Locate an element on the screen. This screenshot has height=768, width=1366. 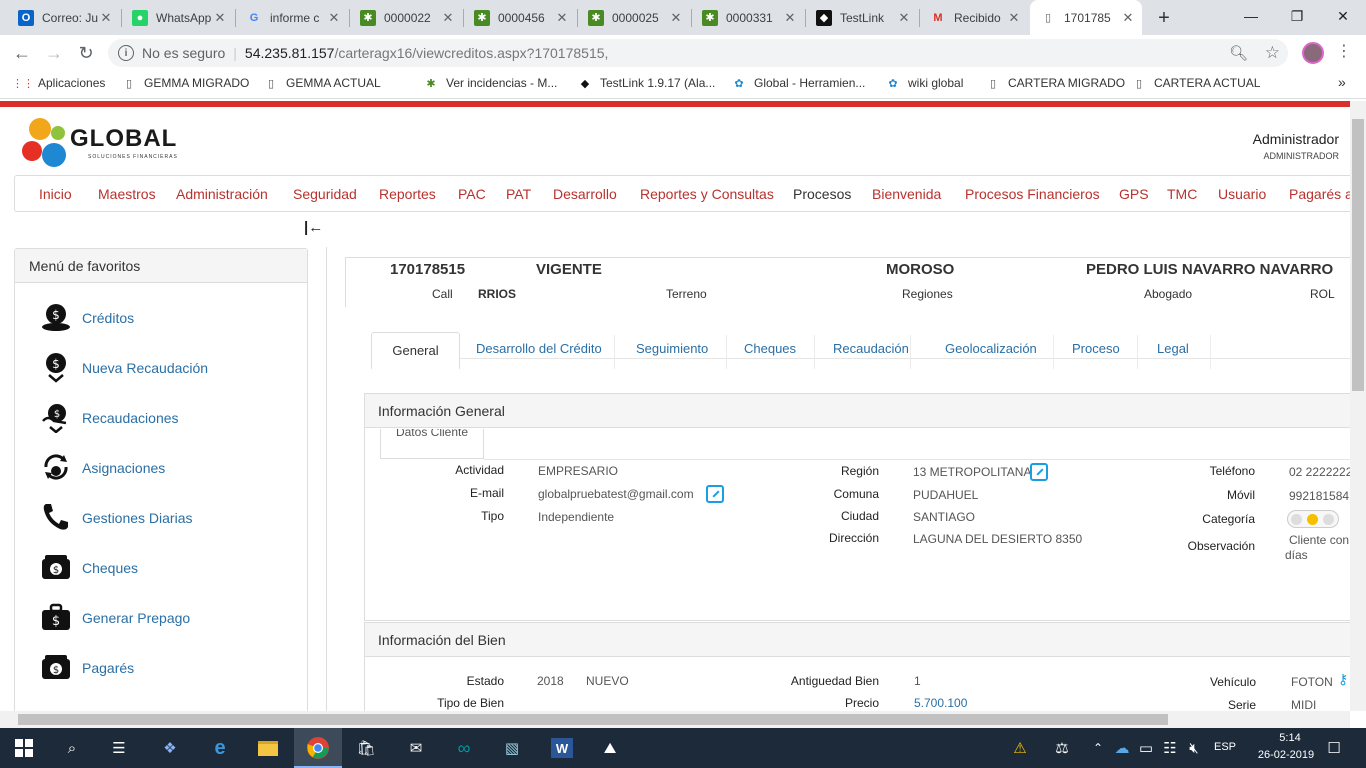
subtab-datos-cliente: Datos Cliente is located at coordinates (432, 444).